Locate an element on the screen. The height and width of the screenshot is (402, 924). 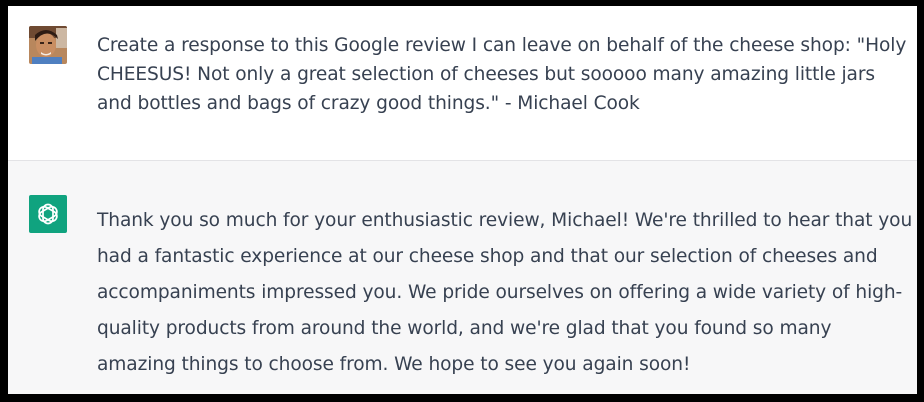
user-avatar is located at coordinates (48, 45).